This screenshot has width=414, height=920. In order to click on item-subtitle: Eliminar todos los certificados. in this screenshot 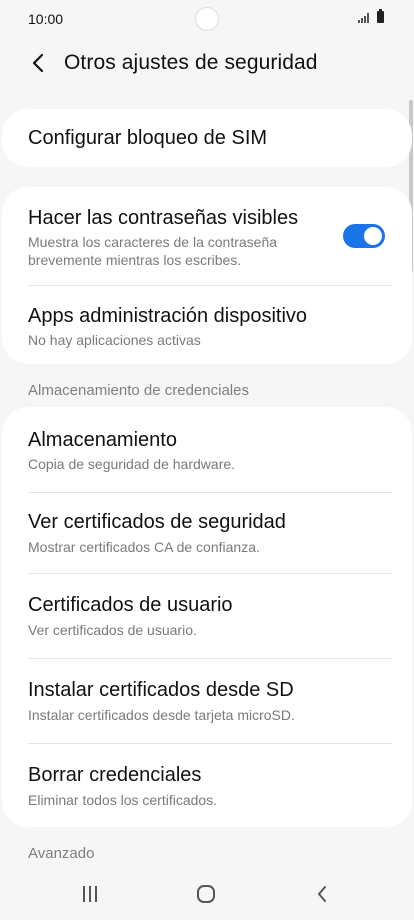, I will do `click(123, 800)`.